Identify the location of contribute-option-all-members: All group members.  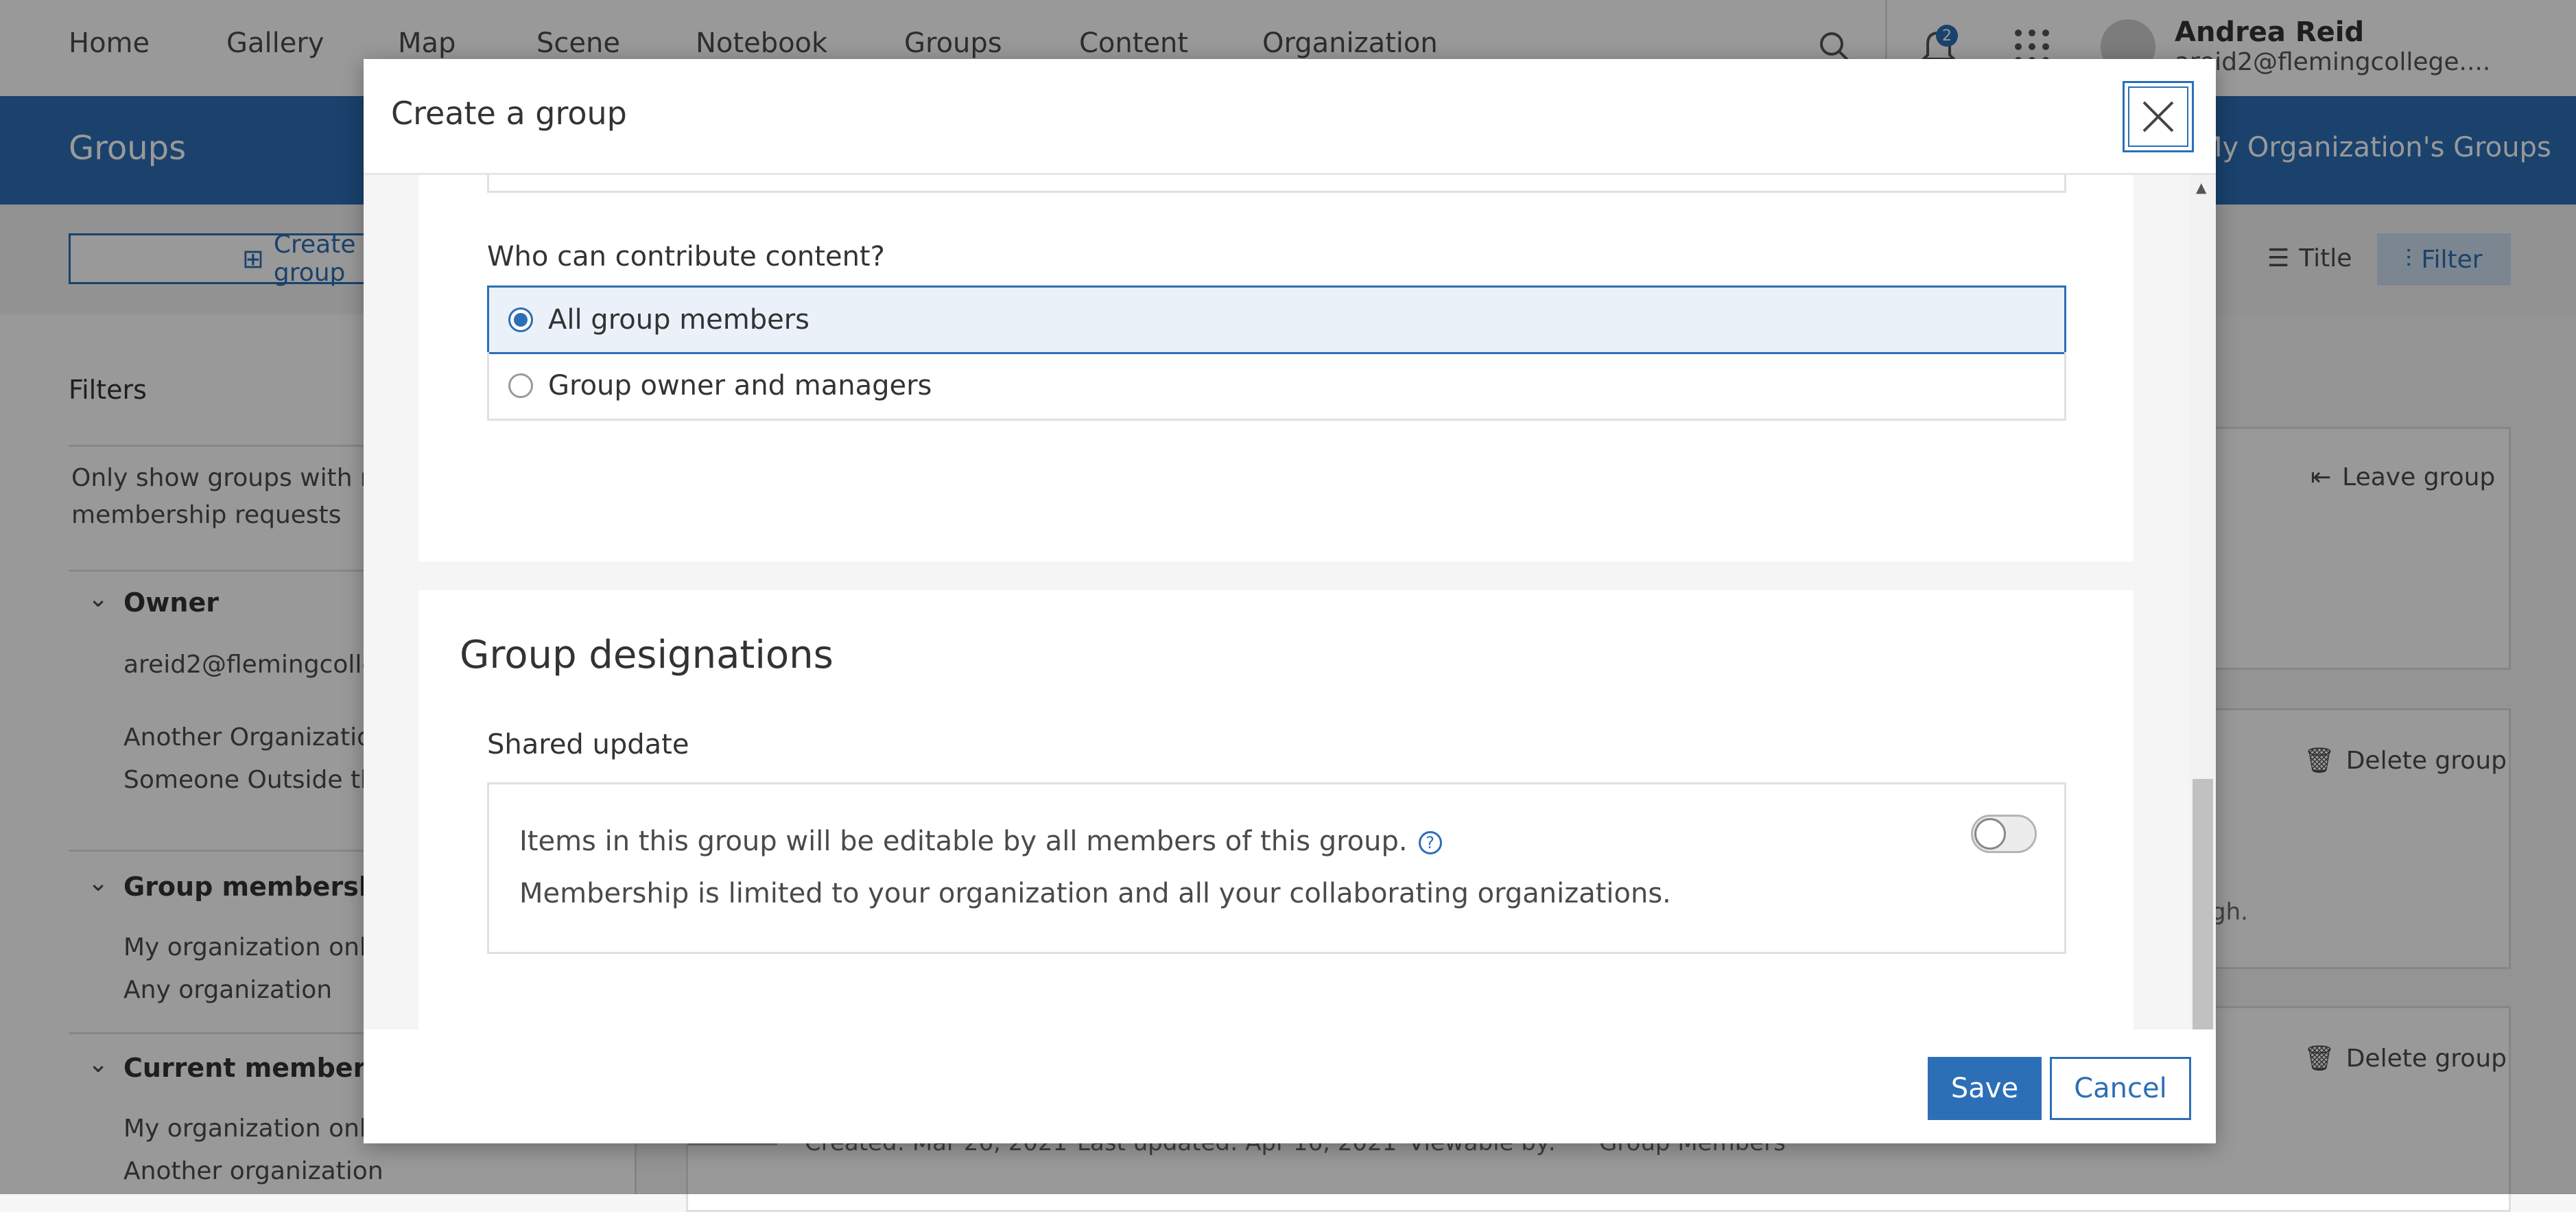
(1276, 319).